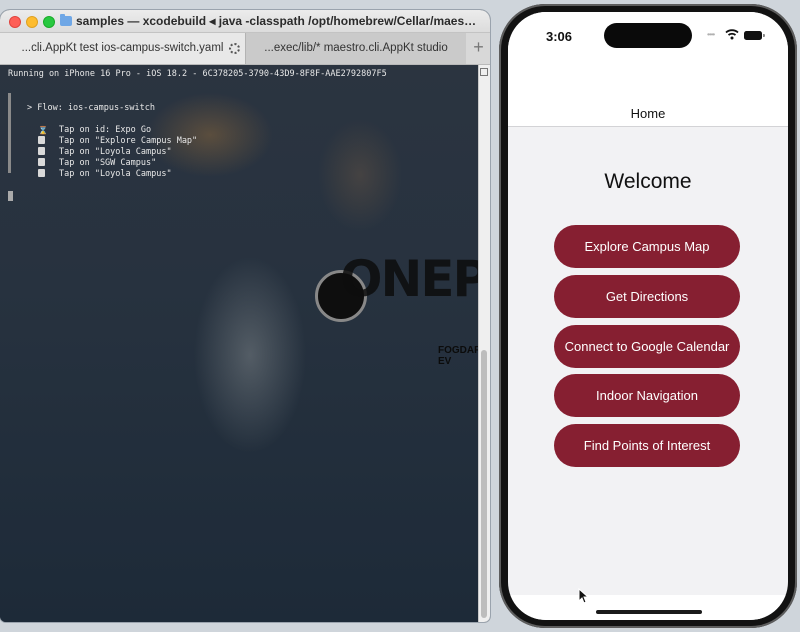  I want to click on tab-test-run: ...cli.AppKt test ios-campus-switch.yaml, so click(122, 48).